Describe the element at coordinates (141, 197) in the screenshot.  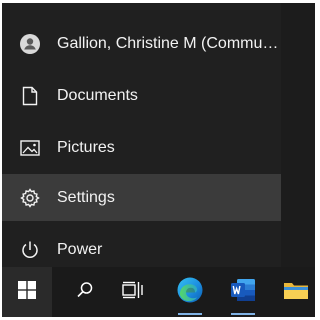
I see `settings-item: Settings` at that location.